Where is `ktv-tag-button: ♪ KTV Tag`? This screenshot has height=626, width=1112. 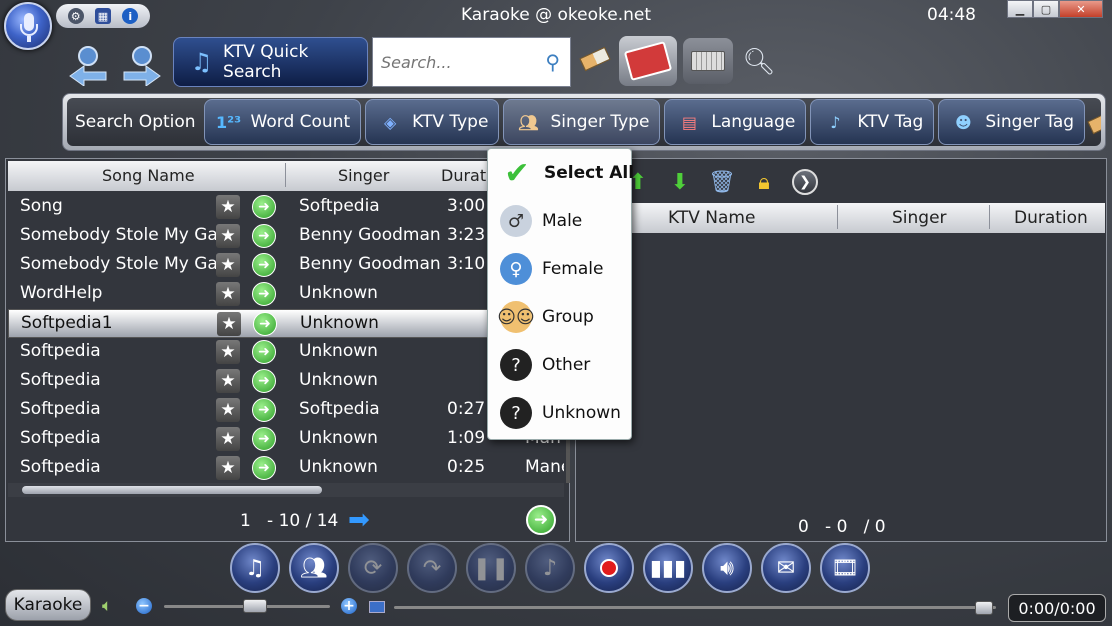 ktv-tag-button: ♪ KTV Tag is located at coordinates (872, 122).